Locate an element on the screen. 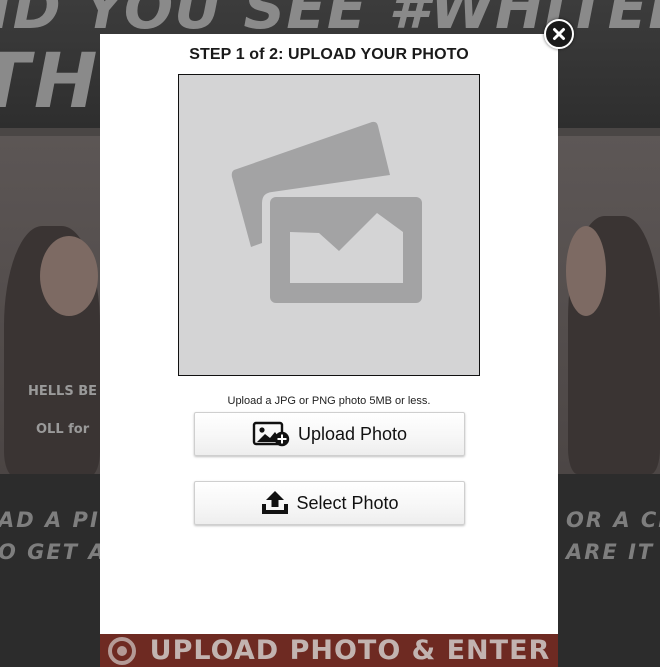 The image size is (660, 667). upload-requirements-hint: Upload a JPG or PNG photo 5MB or less. is located at coordinates (329, 401).